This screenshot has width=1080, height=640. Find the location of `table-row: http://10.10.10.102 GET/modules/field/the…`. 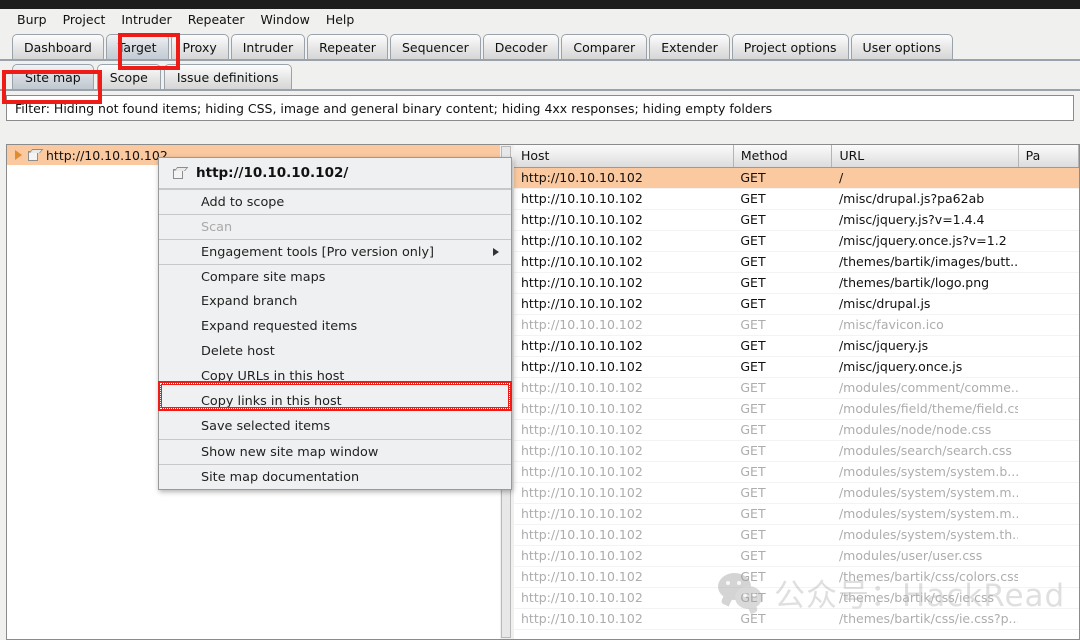

table-row: http://10.10.10.102 GET/modules/field/the… is located at coordinates (796, 409).